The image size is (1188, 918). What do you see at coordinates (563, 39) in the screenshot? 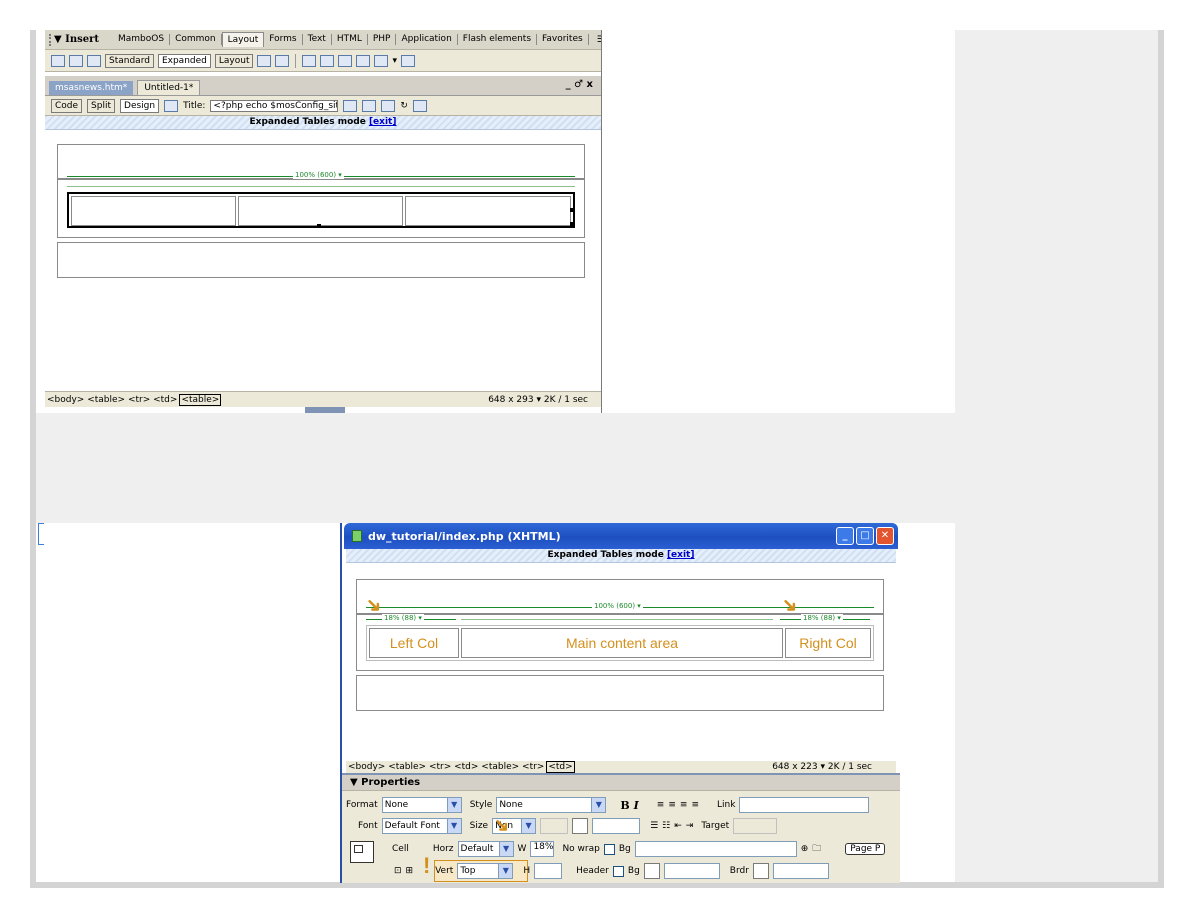
I see `insert-tab-favorites: Favorites` at bounding box center [563, 39].